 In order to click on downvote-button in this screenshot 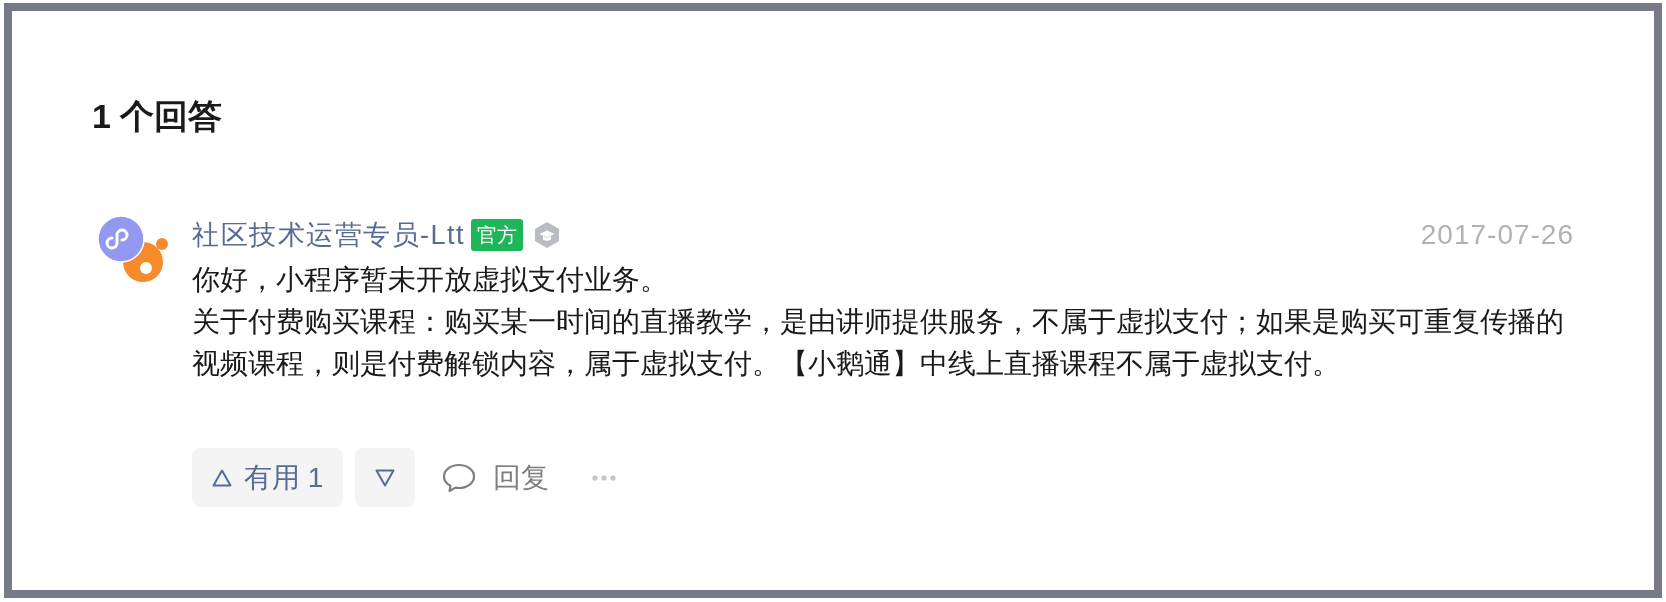, I will do `click(385, 477)`.